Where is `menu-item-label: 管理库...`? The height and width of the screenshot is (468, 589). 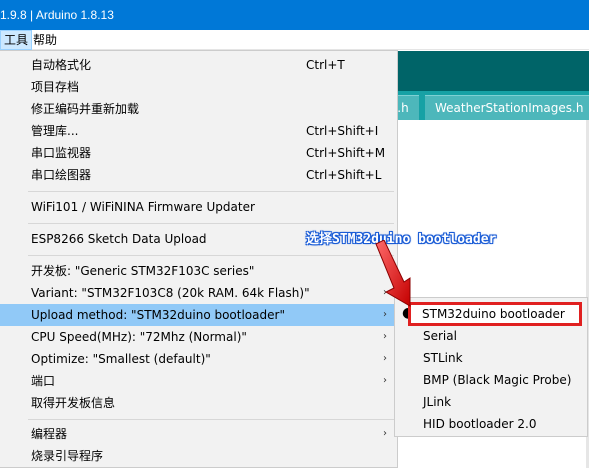
menu-item-label: 管理库... is located at coordinates (55, 131).